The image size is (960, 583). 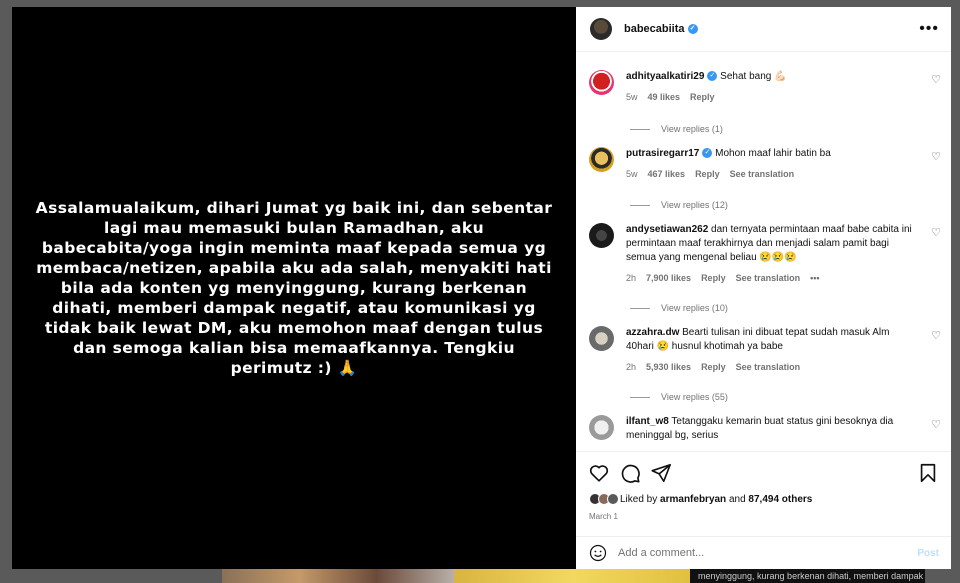 I want to click on author-avatar, so click(x=601, y=29).